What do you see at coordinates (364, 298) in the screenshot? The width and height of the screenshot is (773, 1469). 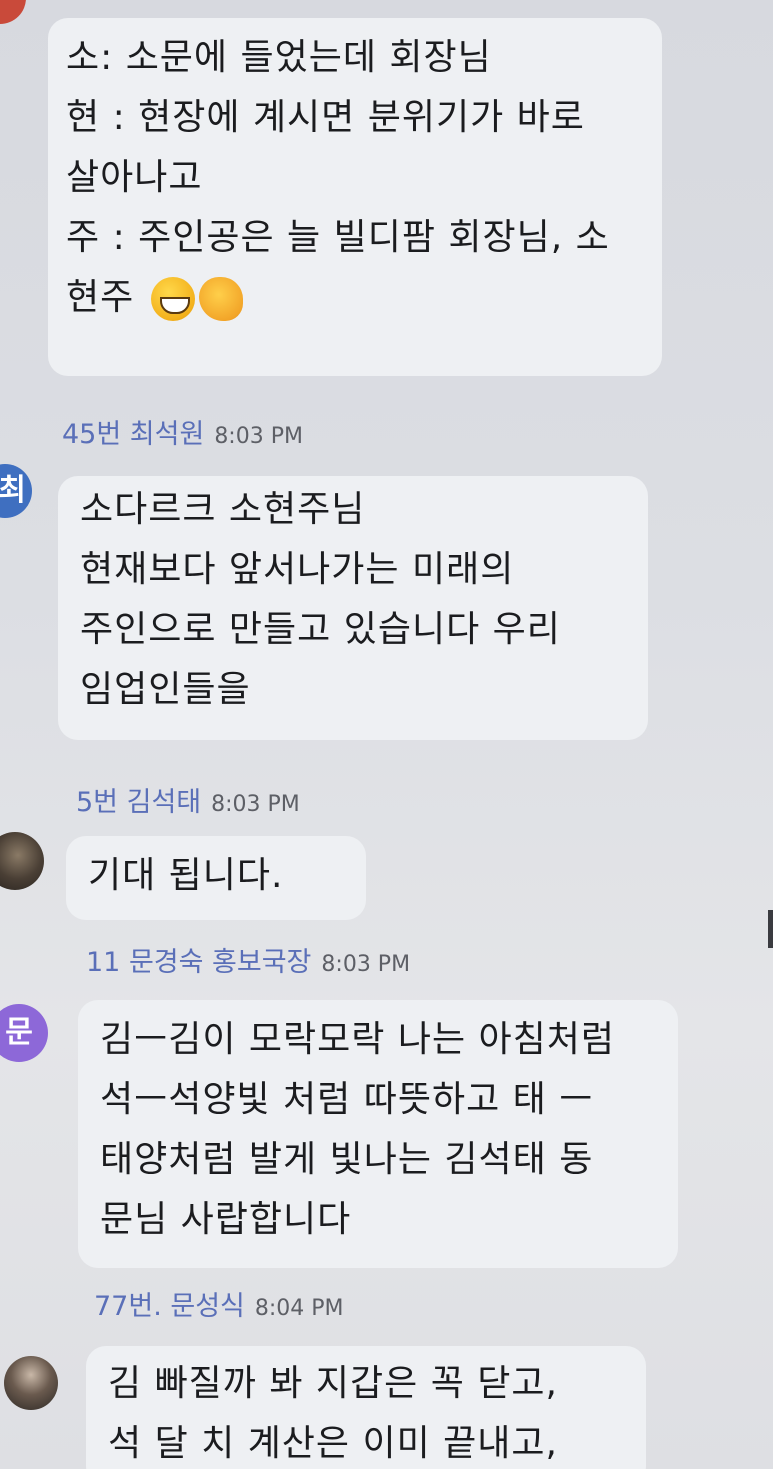 I see `message-text-line: 현주` at bounding box center [364, 298].